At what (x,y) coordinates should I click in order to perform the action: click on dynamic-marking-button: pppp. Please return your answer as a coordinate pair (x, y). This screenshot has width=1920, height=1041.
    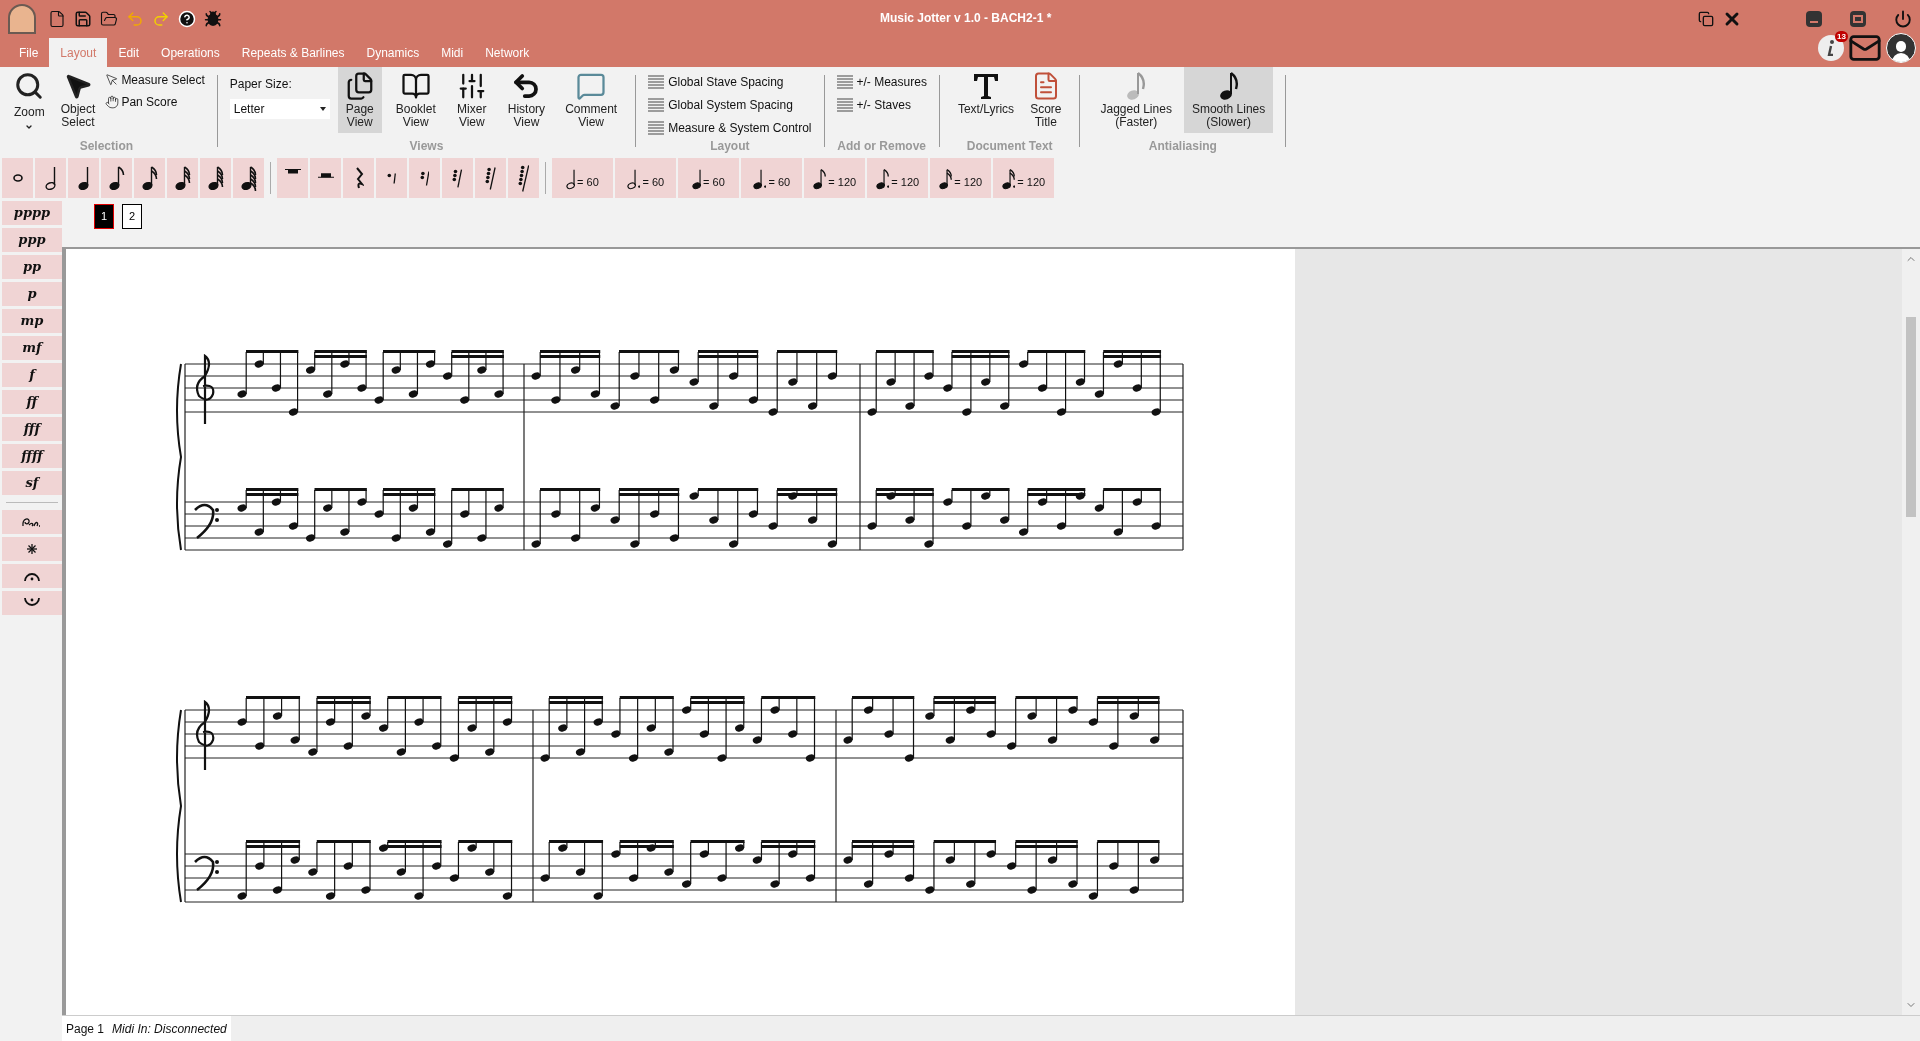
    Looking at the image, I should click on (32, 213).